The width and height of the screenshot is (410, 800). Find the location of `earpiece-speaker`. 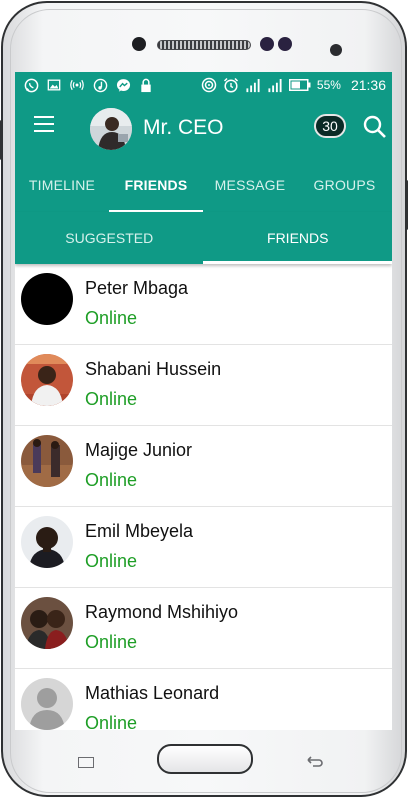

earpiece-speaker is located at coordinates (204, 45).